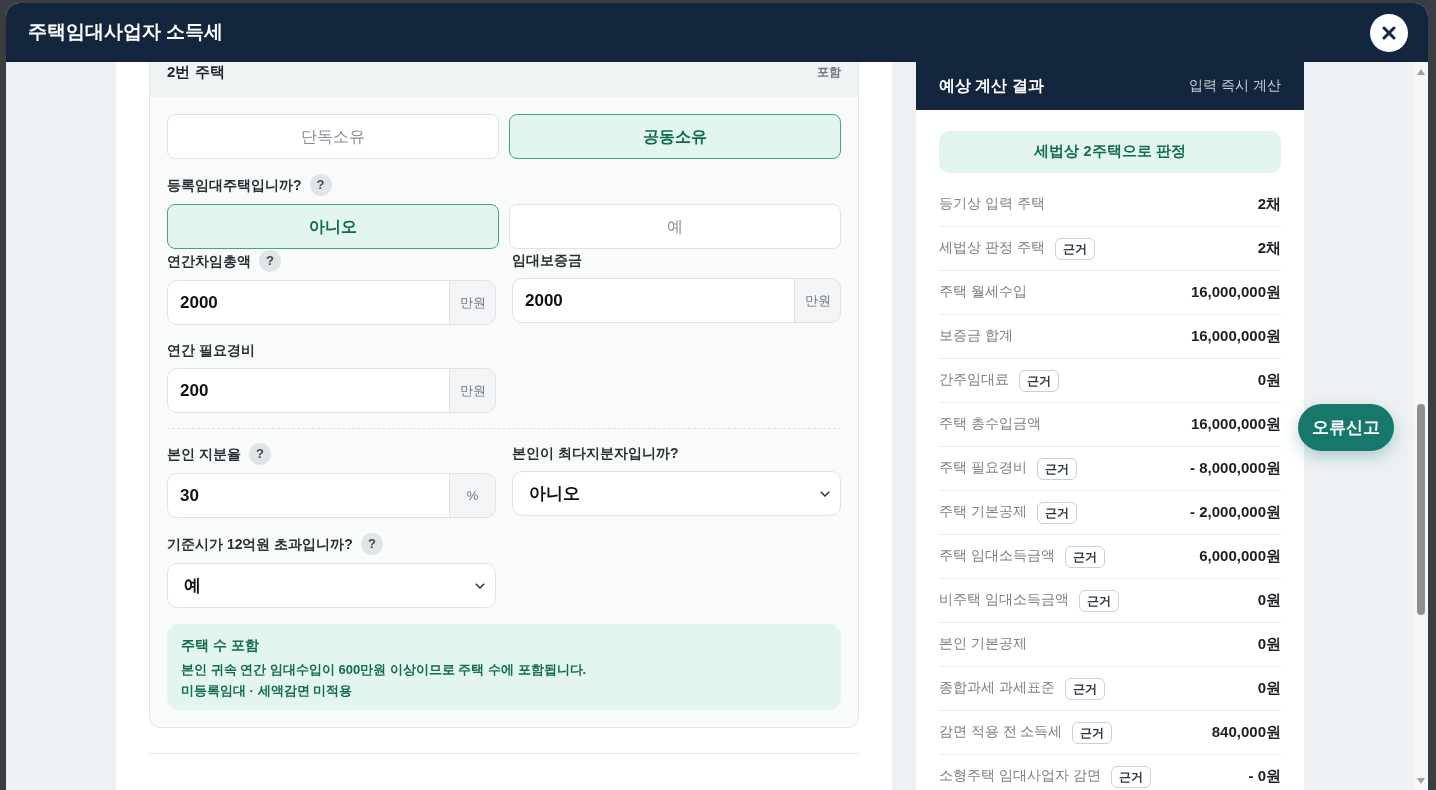  What do you see at coordinates (220, 645) in the screenshot?
I see `notice-title: 주택 수 포함` at bounding box center [220, 645].